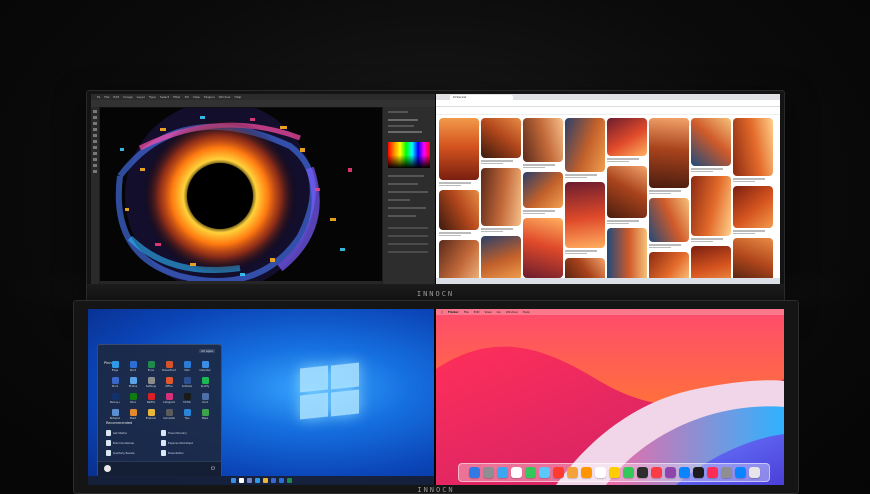  What do you see at coordinates (213, 469) in the screenshot?
I see `power-icon: ⏻` at bounding box center [213, 469].